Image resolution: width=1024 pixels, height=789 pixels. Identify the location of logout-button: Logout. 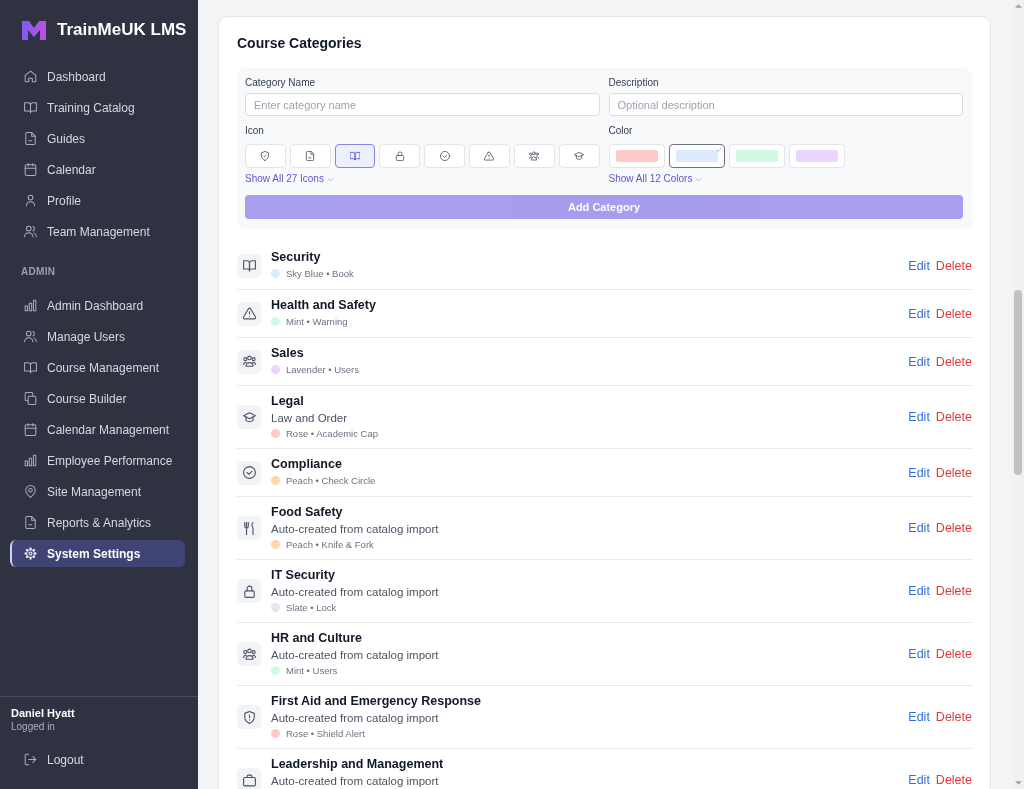
(53, 759).